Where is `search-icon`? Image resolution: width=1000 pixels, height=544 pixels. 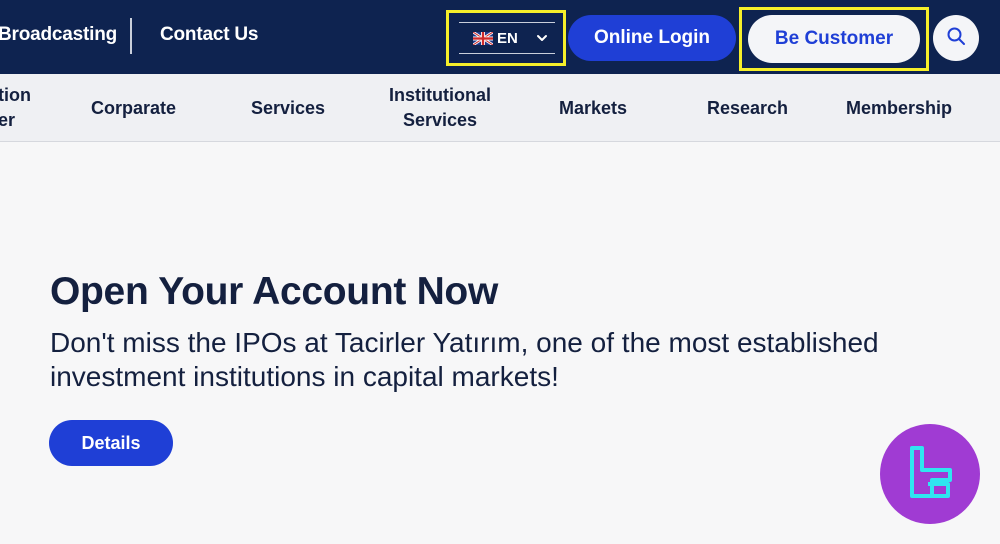 search-icon is located at coordinates (956, 38).